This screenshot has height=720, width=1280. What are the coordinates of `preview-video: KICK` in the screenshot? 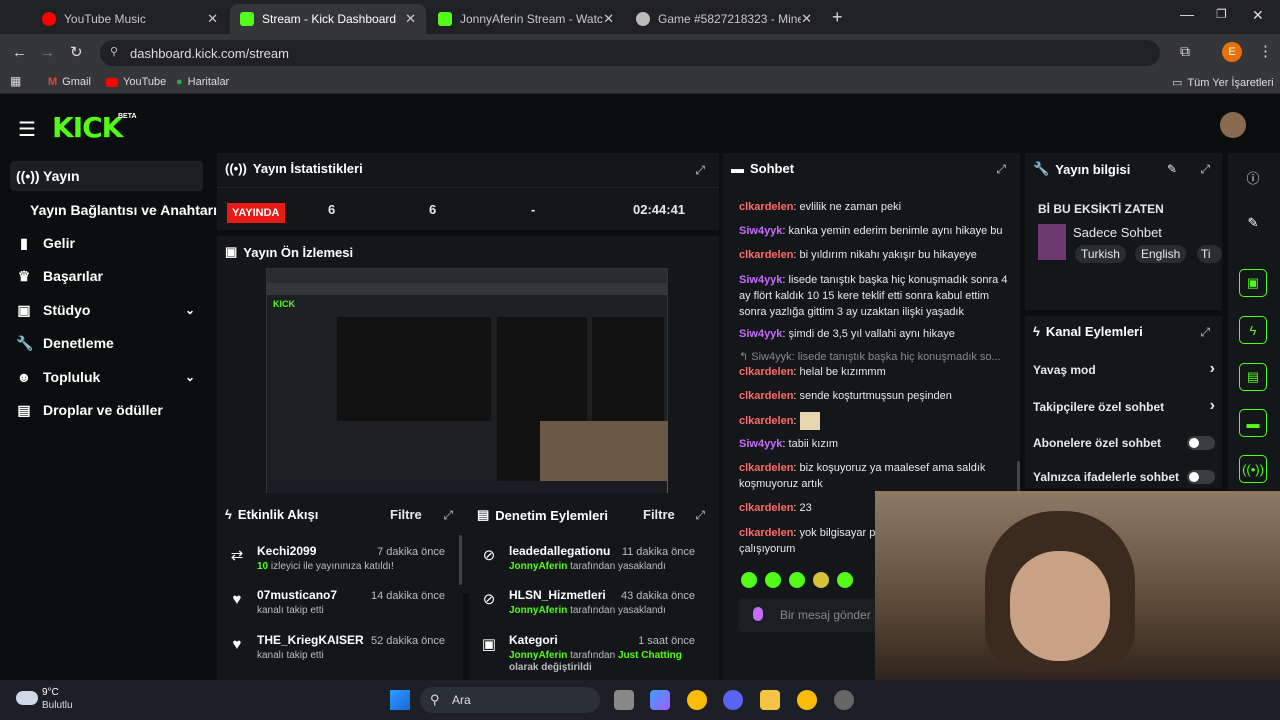 It's located at (467, 380).